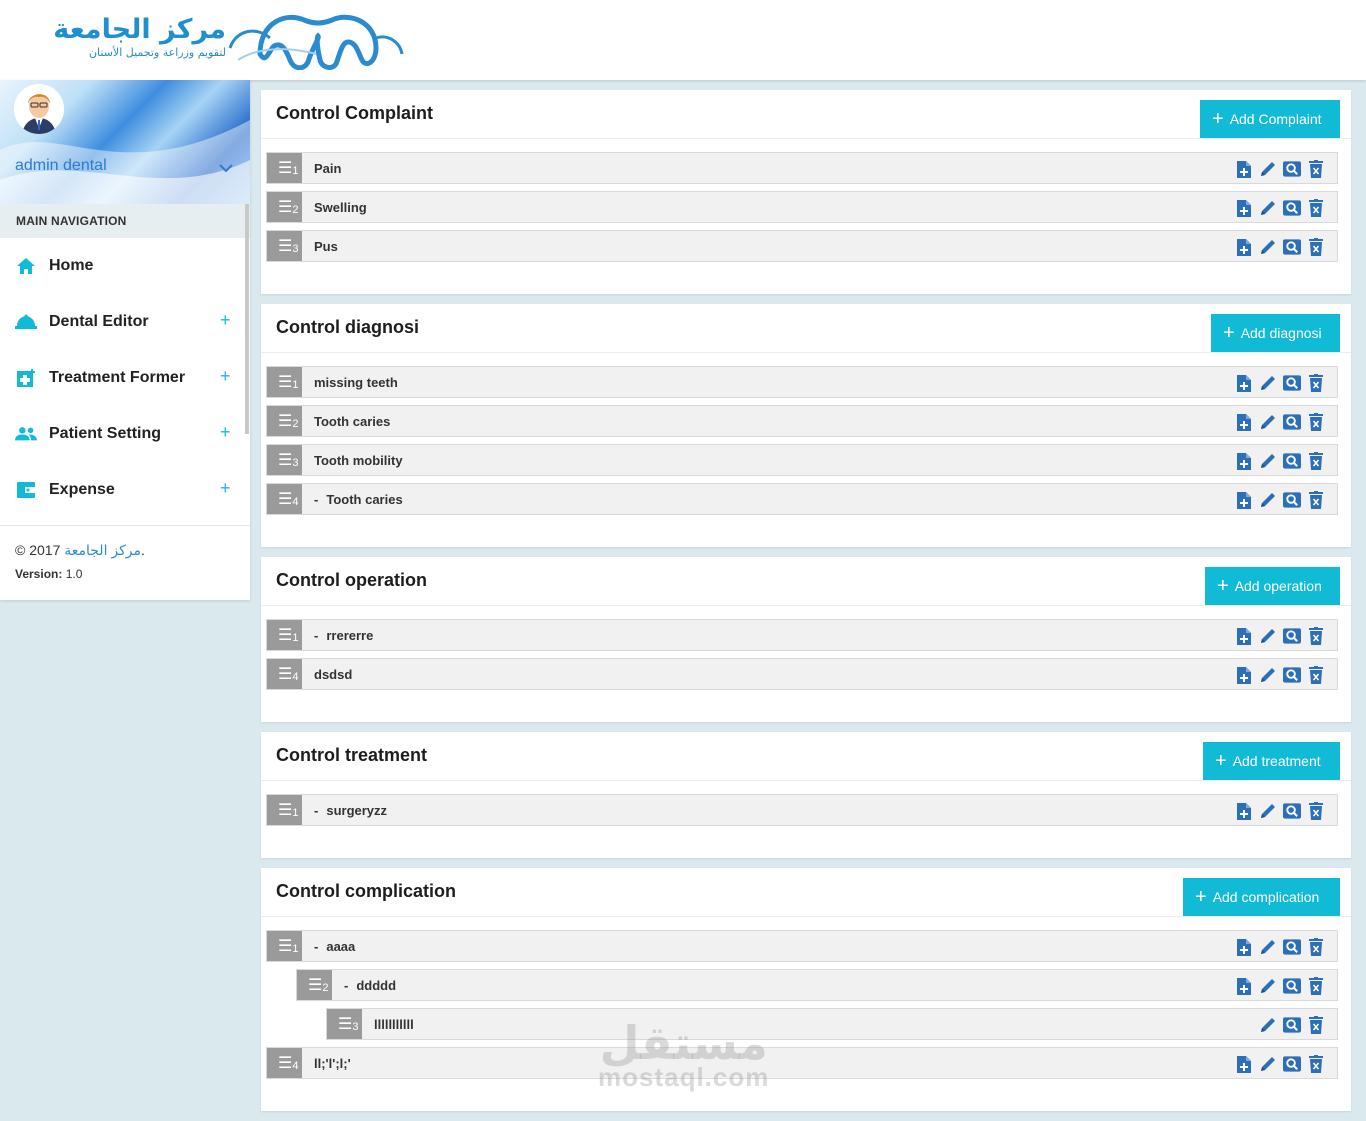 This screenshot has height=1121, width=1366. Describe the element at coordinates (802, 207) in the screenshot. I see `list-item: ☰2 Swelling` at that location.